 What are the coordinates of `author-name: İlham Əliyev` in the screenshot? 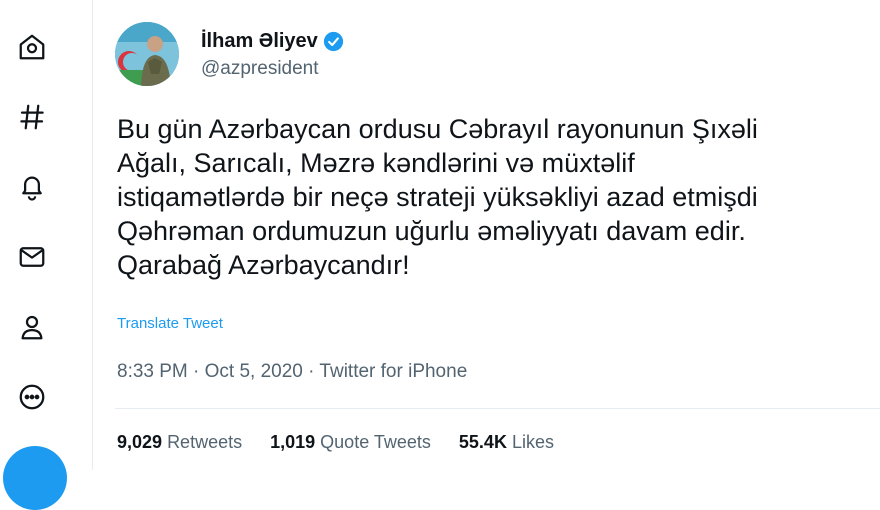 It's located at (259, 41).